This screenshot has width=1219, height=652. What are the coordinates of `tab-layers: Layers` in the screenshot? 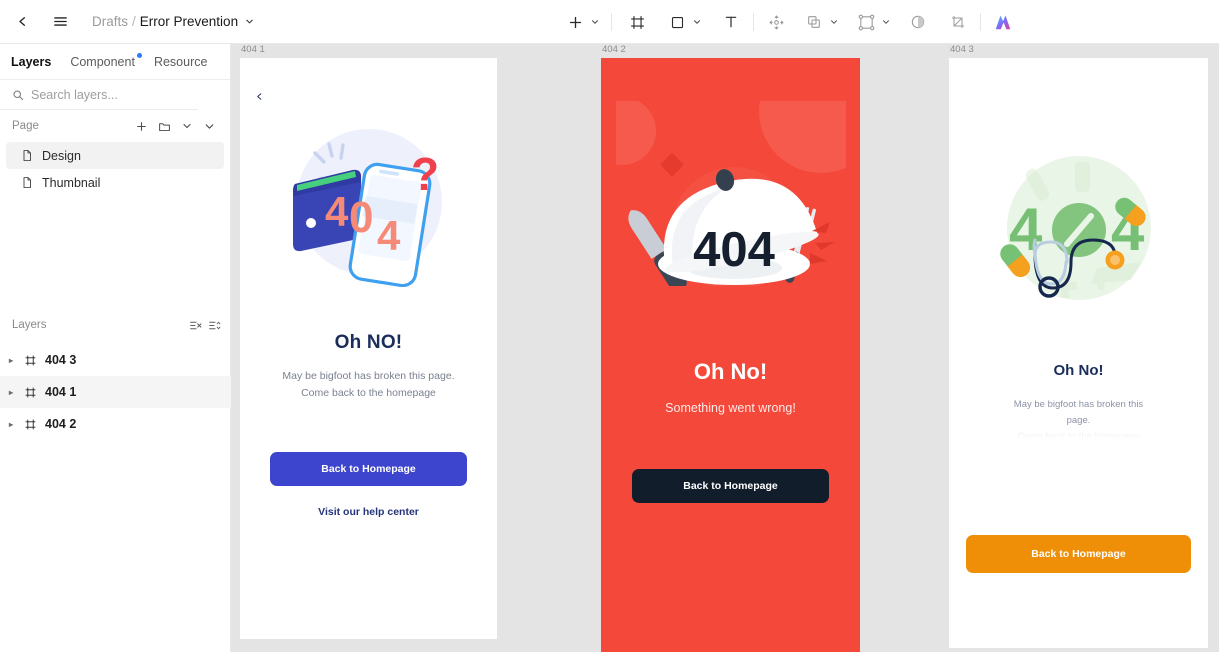 It's located at (31, 62).